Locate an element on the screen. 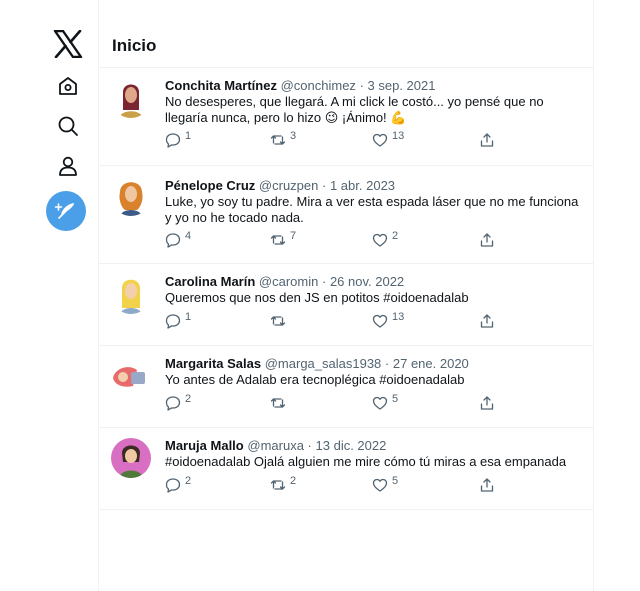  retweet-count: 3 is located at coordinates (293, 136).